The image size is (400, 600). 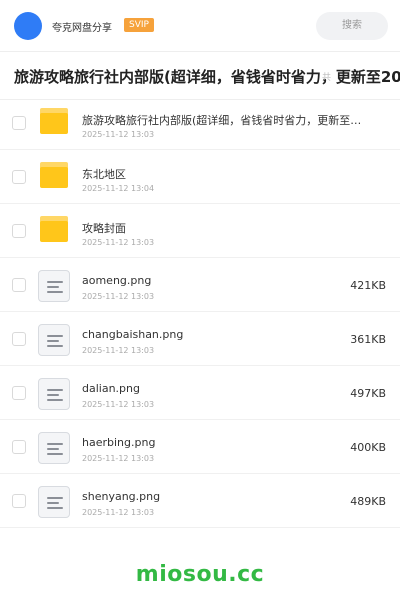 What do you see at coordinates (200, 447) in the screenshot?
I see `list-item: haerbing.png 2025-11-12 13:03 400KB` at bounding box center [200, 447].